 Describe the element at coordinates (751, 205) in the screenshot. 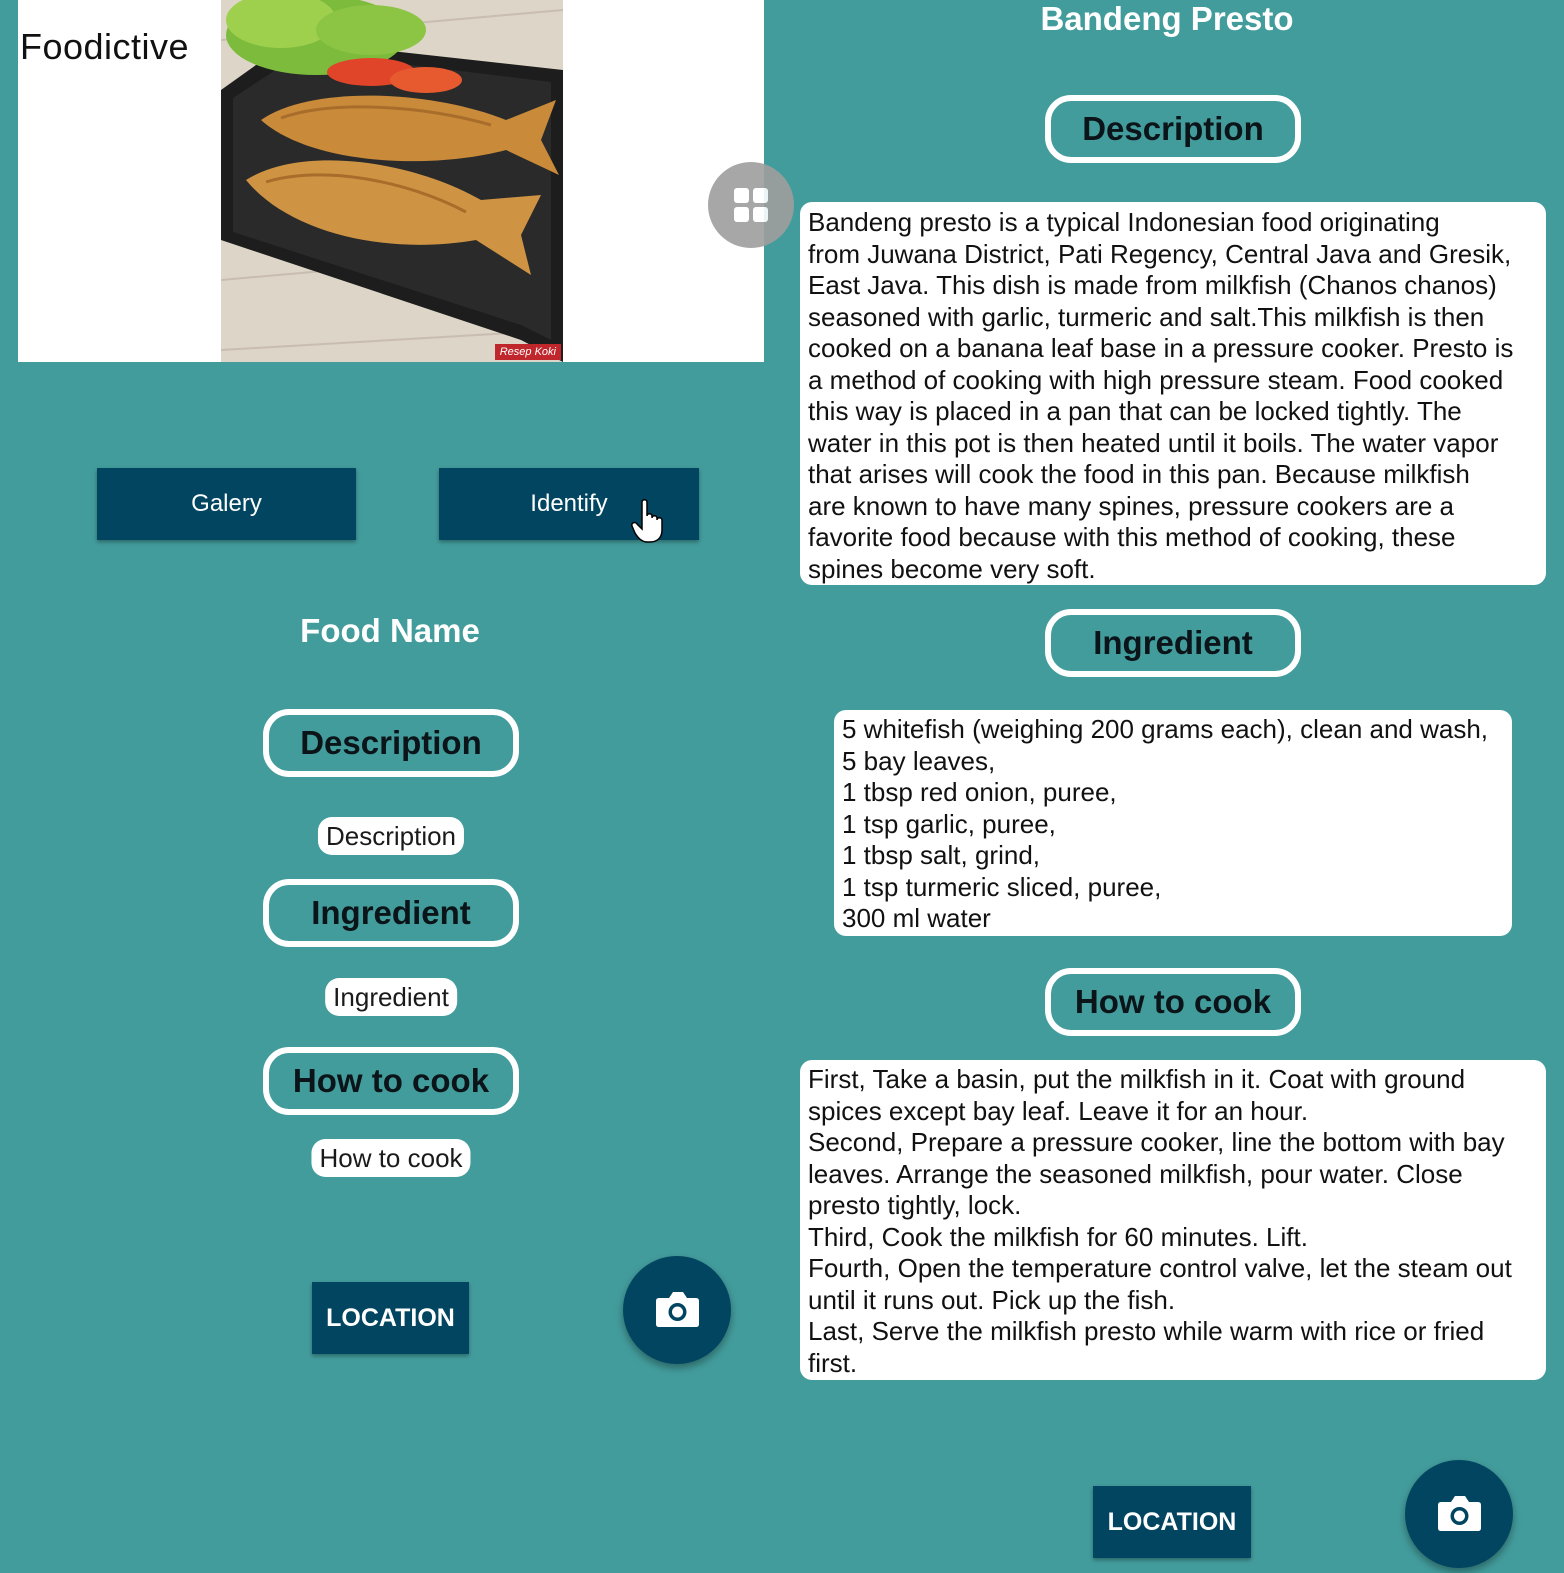

I see `grid-menu-button` at that location.